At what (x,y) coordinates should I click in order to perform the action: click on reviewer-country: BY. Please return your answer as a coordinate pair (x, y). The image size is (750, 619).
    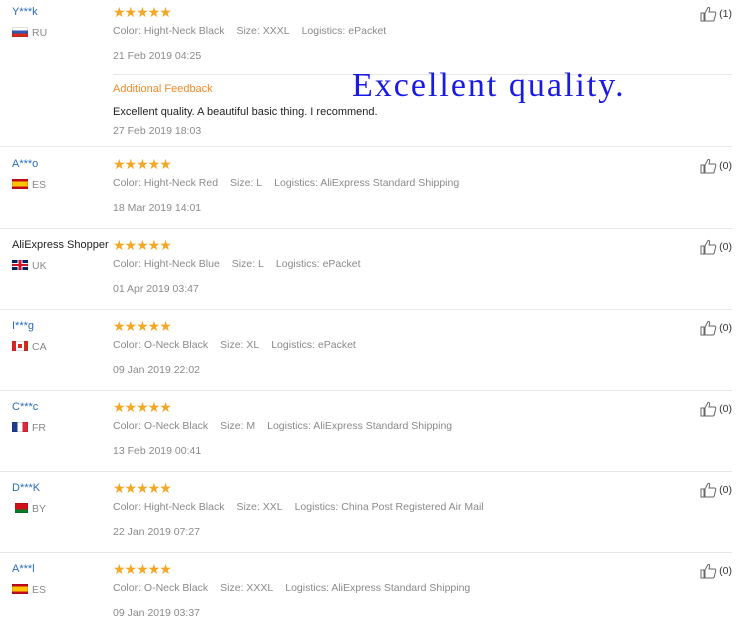
    Looking at the image, I should click on (29, 509).